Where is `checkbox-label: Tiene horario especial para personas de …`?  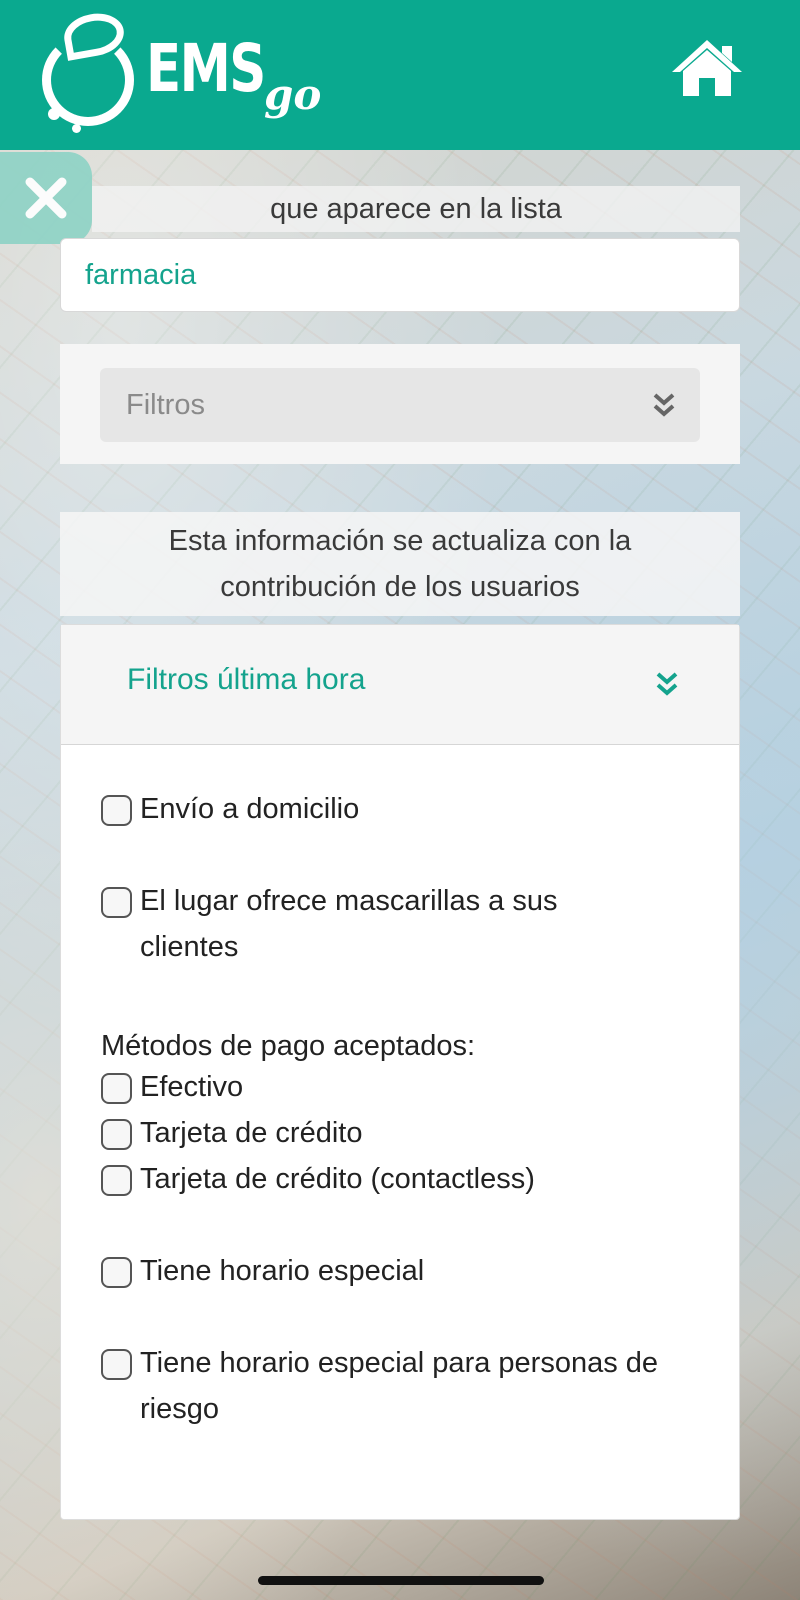
checkbox-label: Tiene horario especial para personas de … is located at coordinates (399, 1386).